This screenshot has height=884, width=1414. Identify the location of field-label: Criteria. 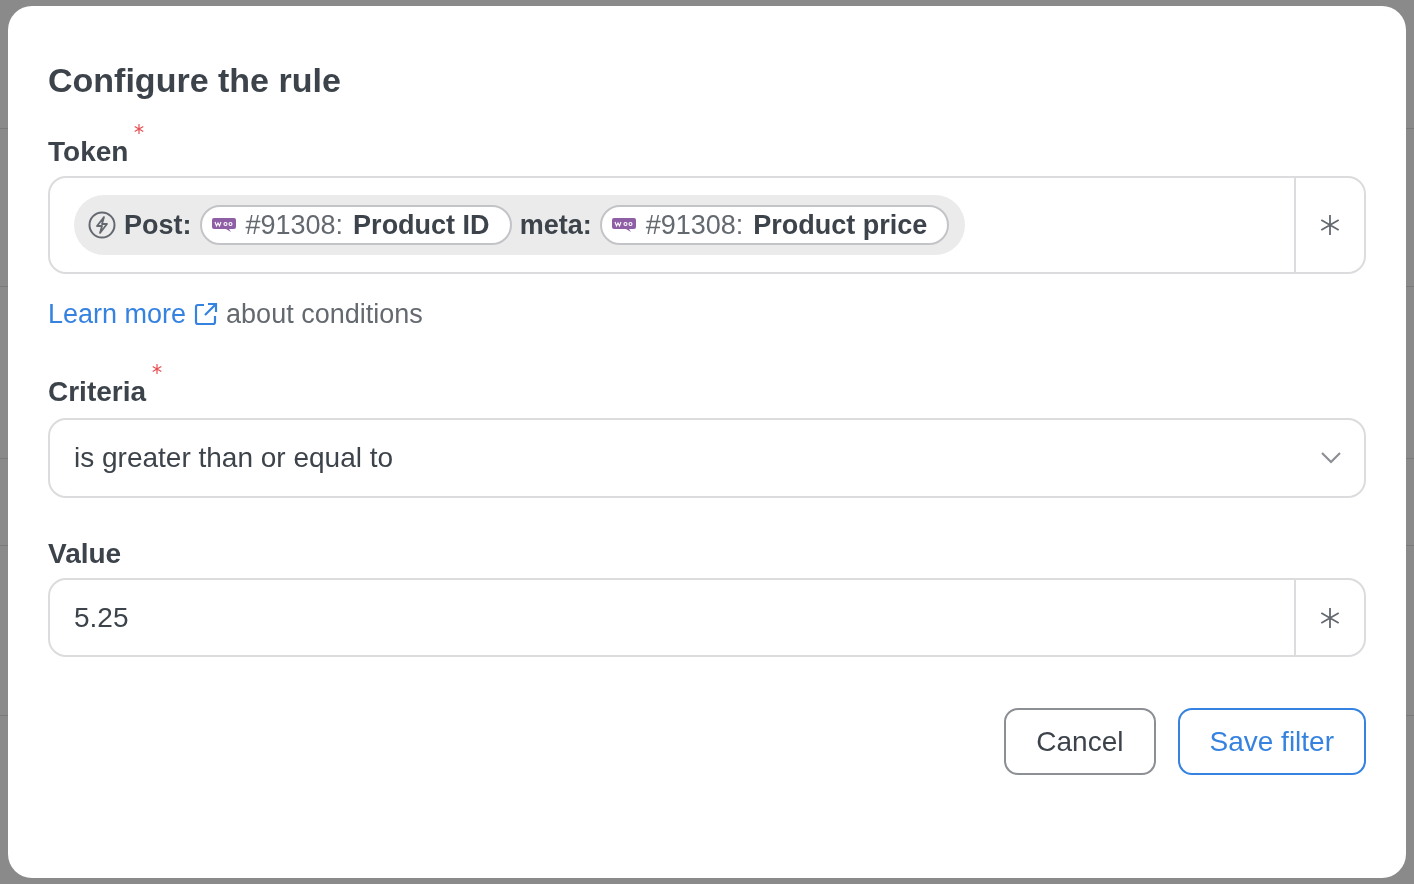
(97, 392).